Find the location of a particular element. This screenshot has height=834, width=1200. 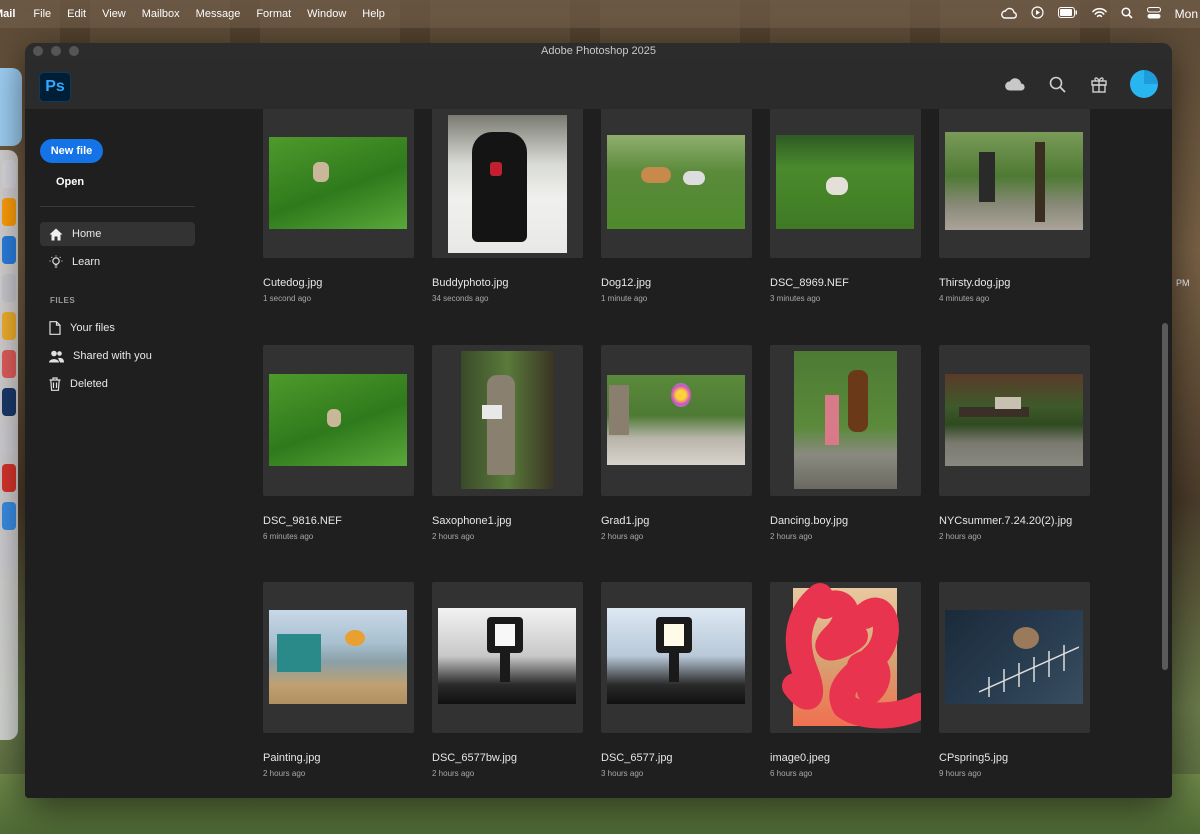

menu-clock: Mon is located at coordinates (1186, 14).